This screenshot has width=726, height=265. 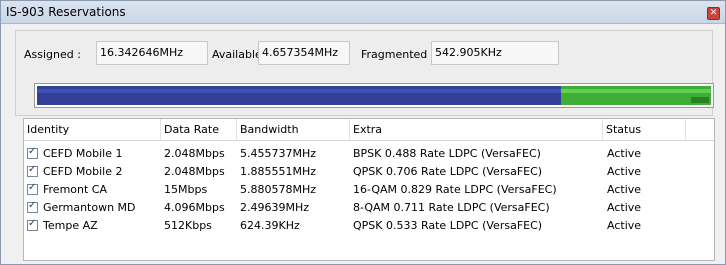 What do you see at coordinates (83, 171) in the screenshot?
I see `identity-cell: CEFD Mobile 2` at bounding box center [83, 171].